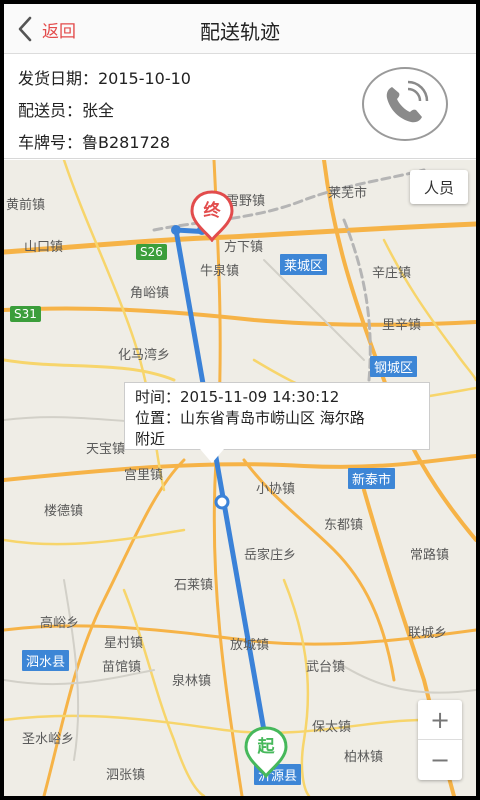 This screenshot has width=480, height=800. Describe the element at coordinates (250, 645) in the screenshot. I see `place-label: 放城镇` at that location.